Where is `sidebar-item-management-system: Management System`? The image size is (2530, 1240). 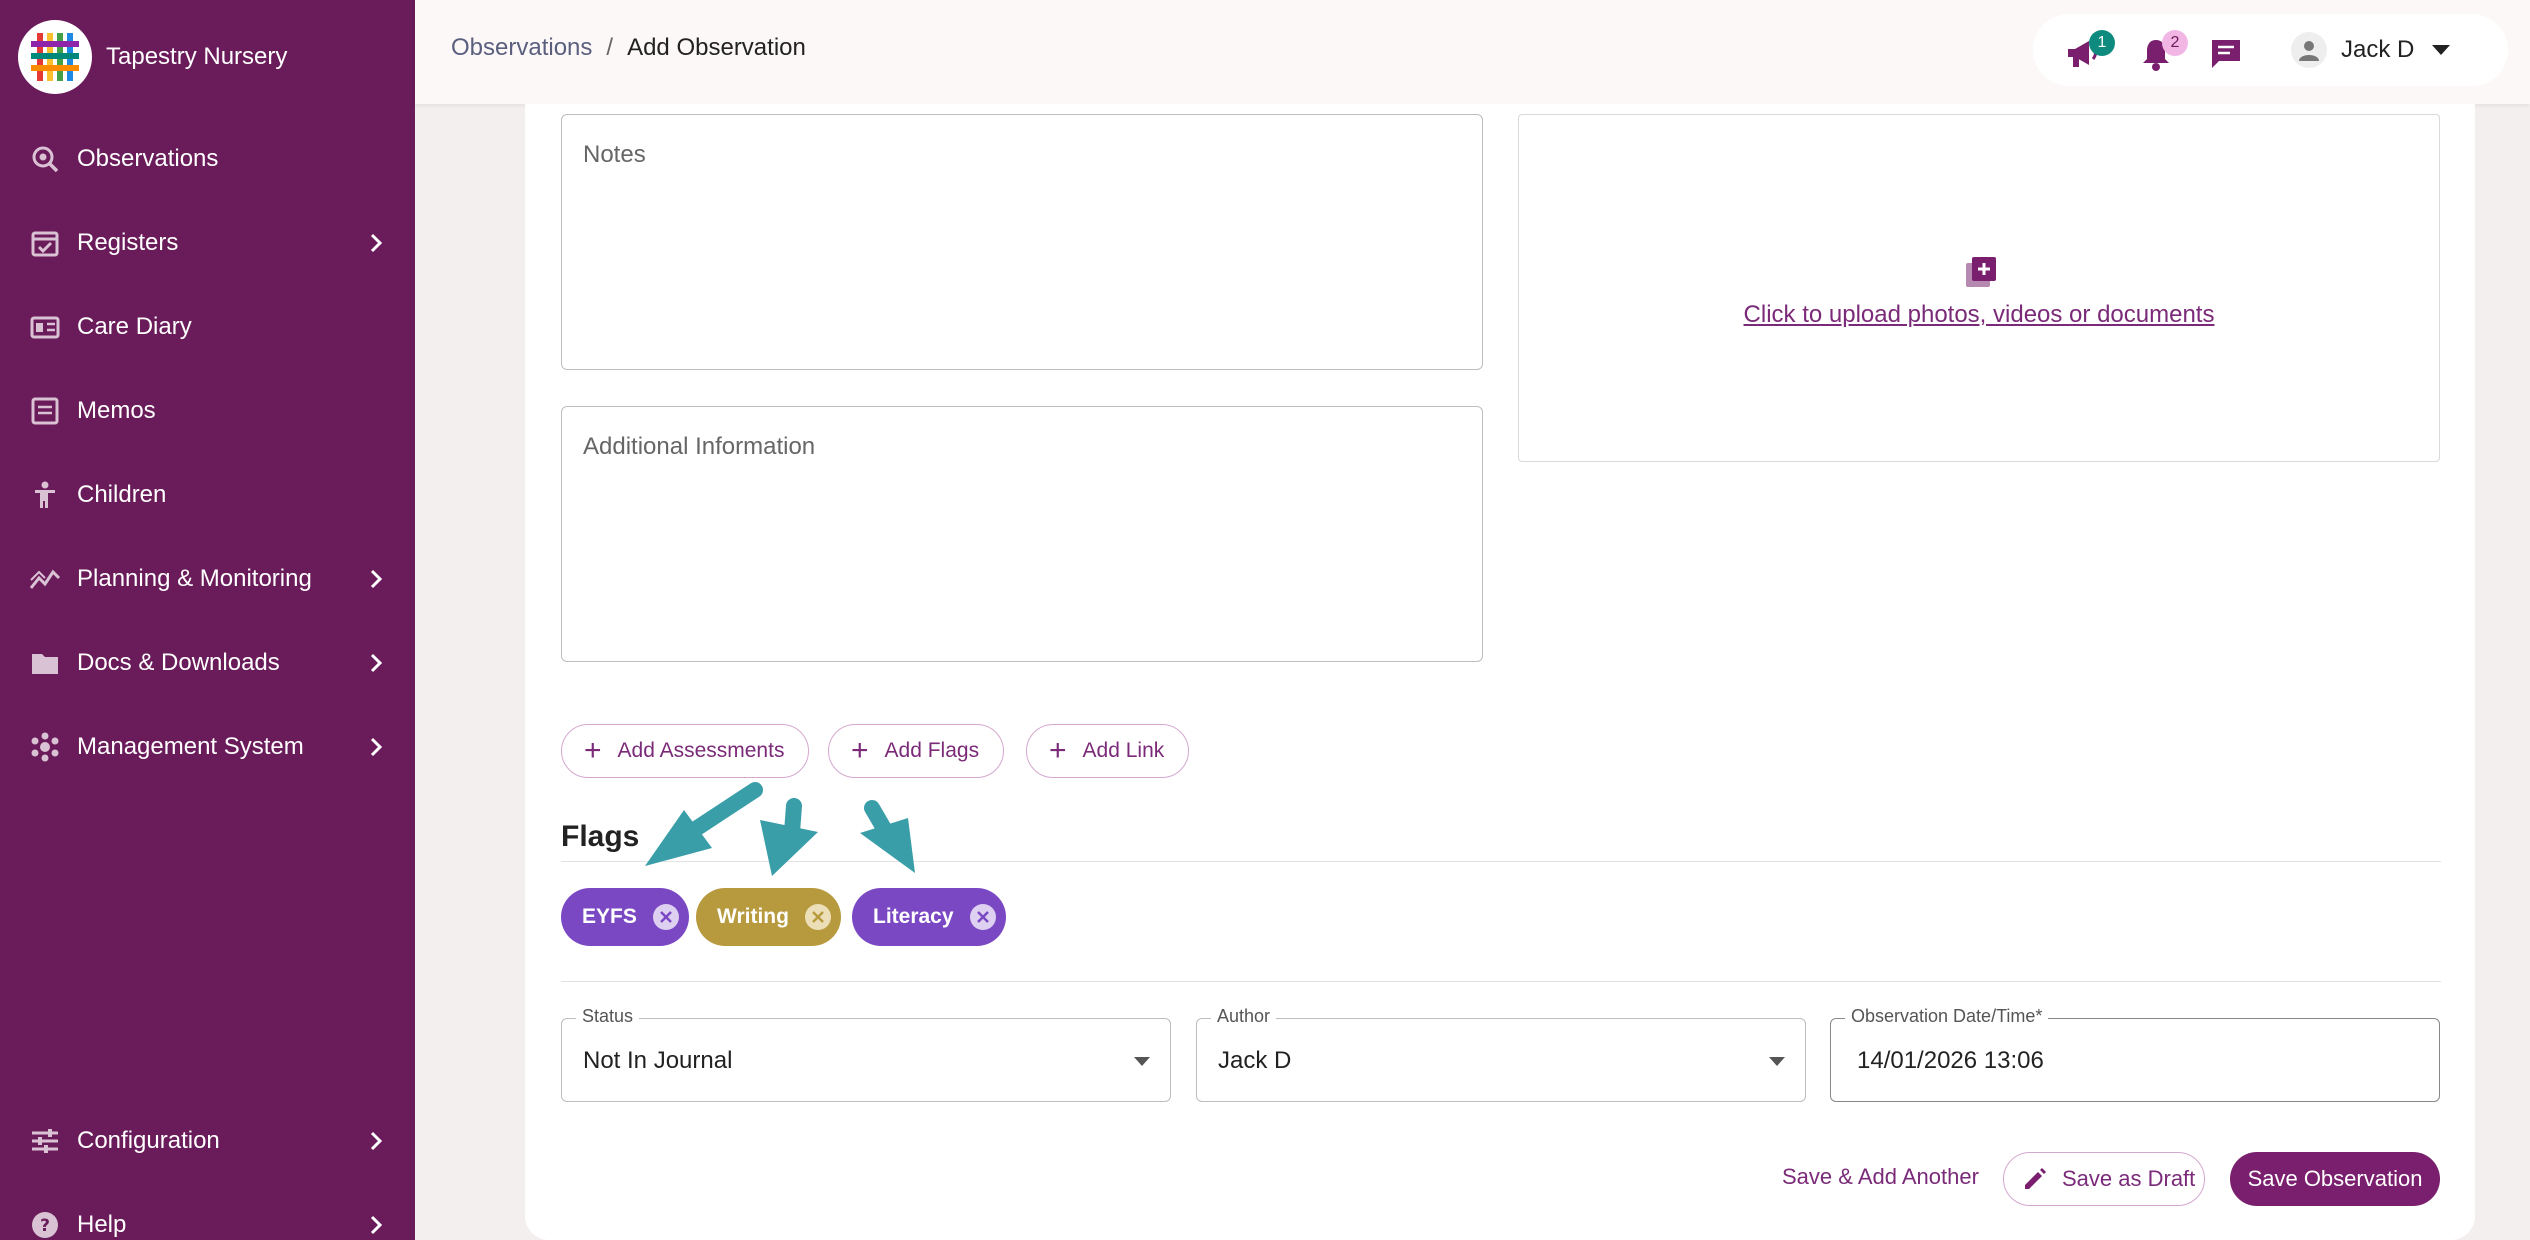
sidebar-item-management-system: Management System is located at coordinates (207, 747).